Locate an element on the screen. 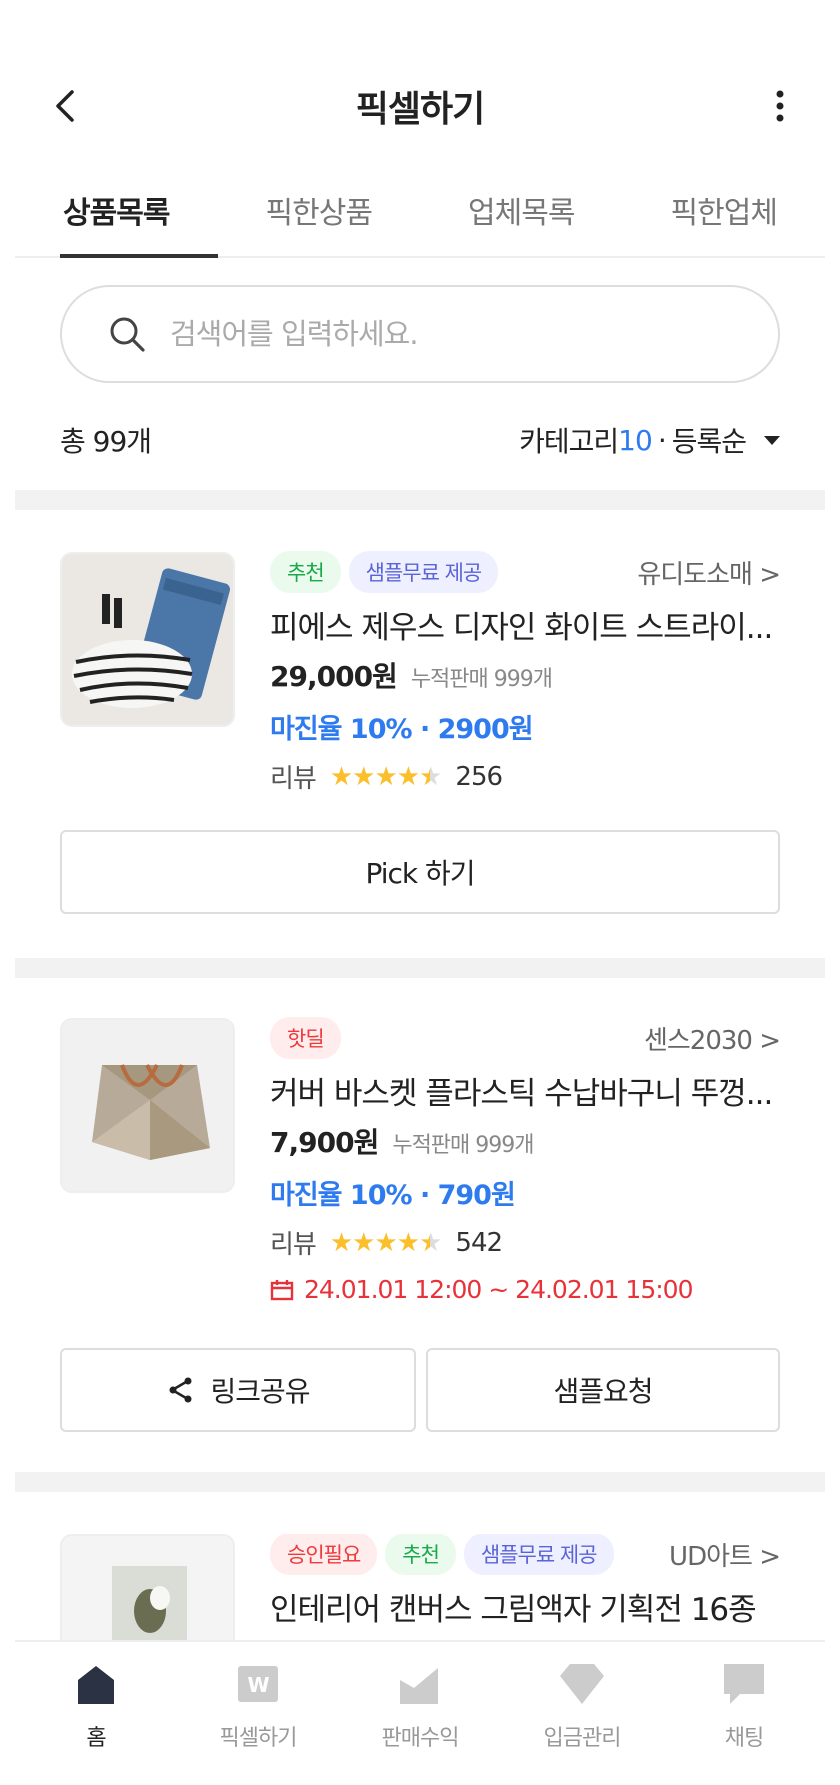 Image resolution: width=840 pixels, height=1785 pixels. search-input is located at coordinates (450, 334).